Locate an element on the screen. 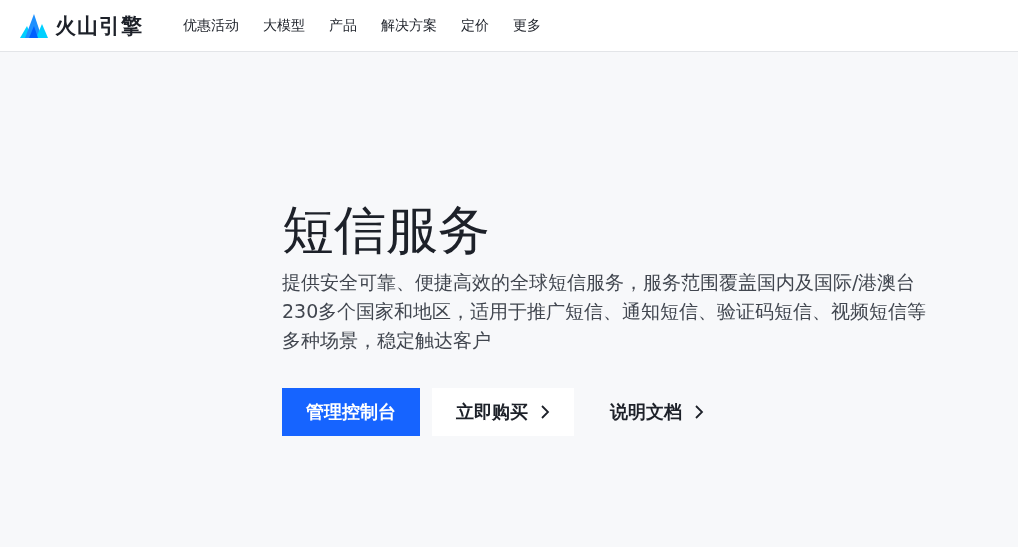  nav-link: 优惠活动 is located at coordinates (211, 25).